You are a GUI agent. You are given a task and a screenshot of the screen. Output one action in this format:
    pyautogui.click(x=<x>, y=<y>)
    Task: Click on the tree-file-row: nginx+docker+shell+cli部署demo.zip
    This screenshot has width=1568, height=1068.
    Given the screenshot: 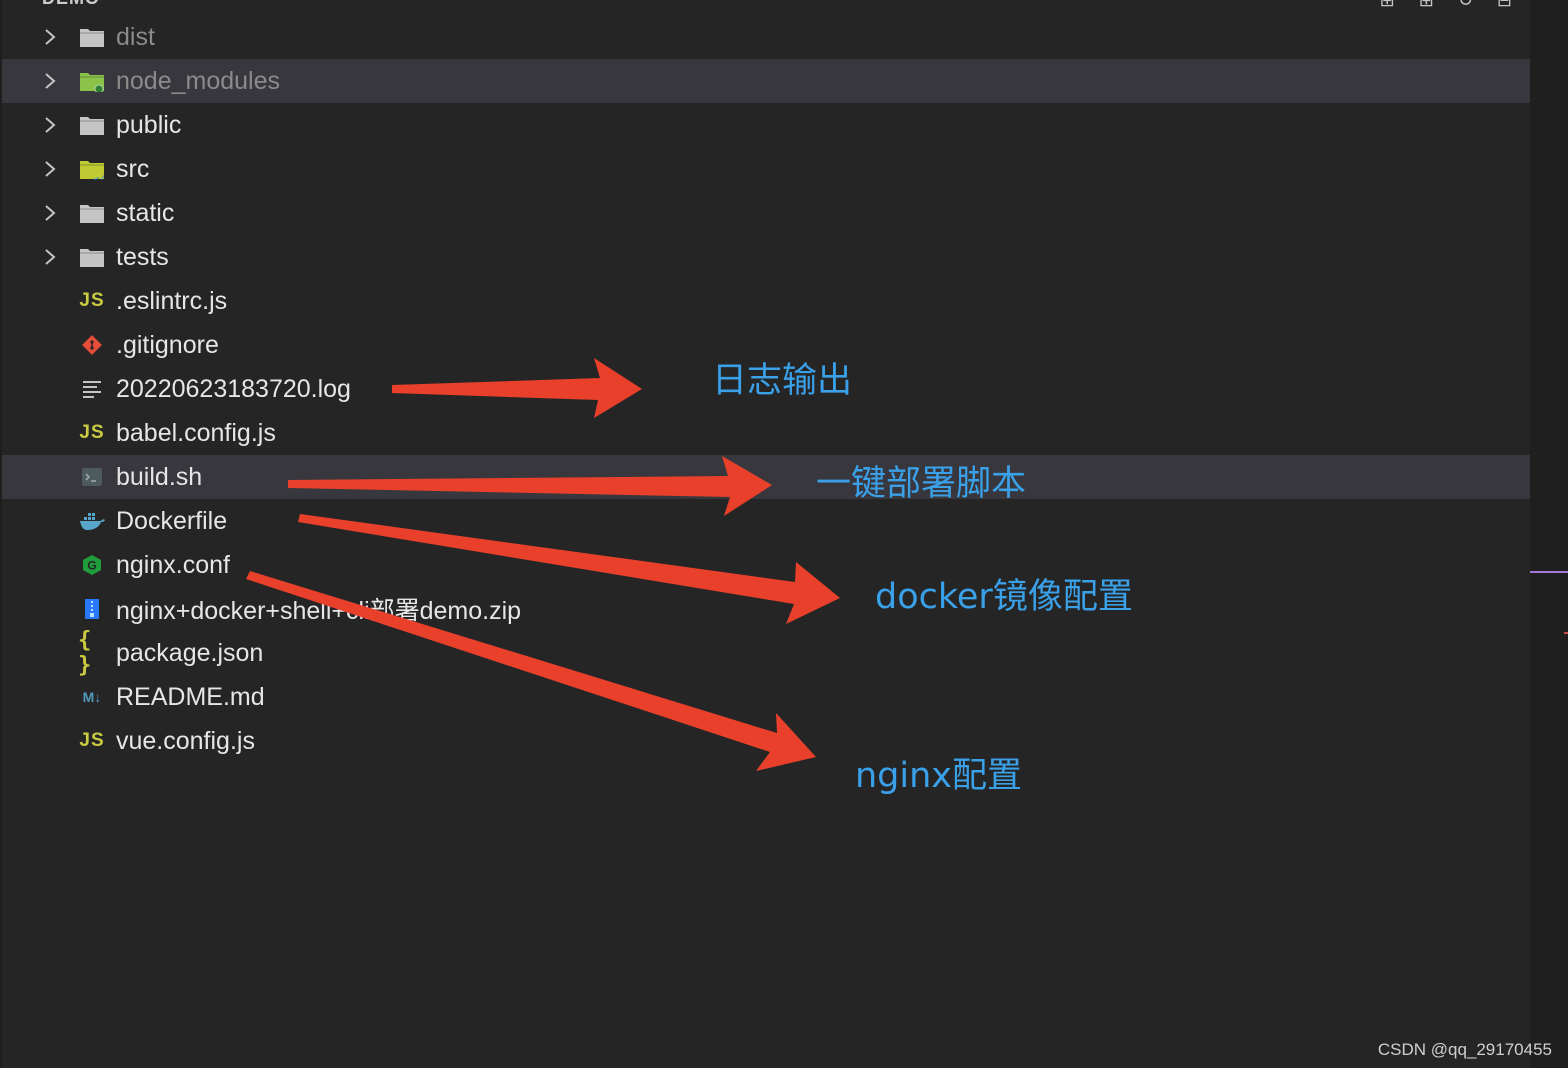 What is the action you would take?
    pyautogui.click(x=767, y=609)
    